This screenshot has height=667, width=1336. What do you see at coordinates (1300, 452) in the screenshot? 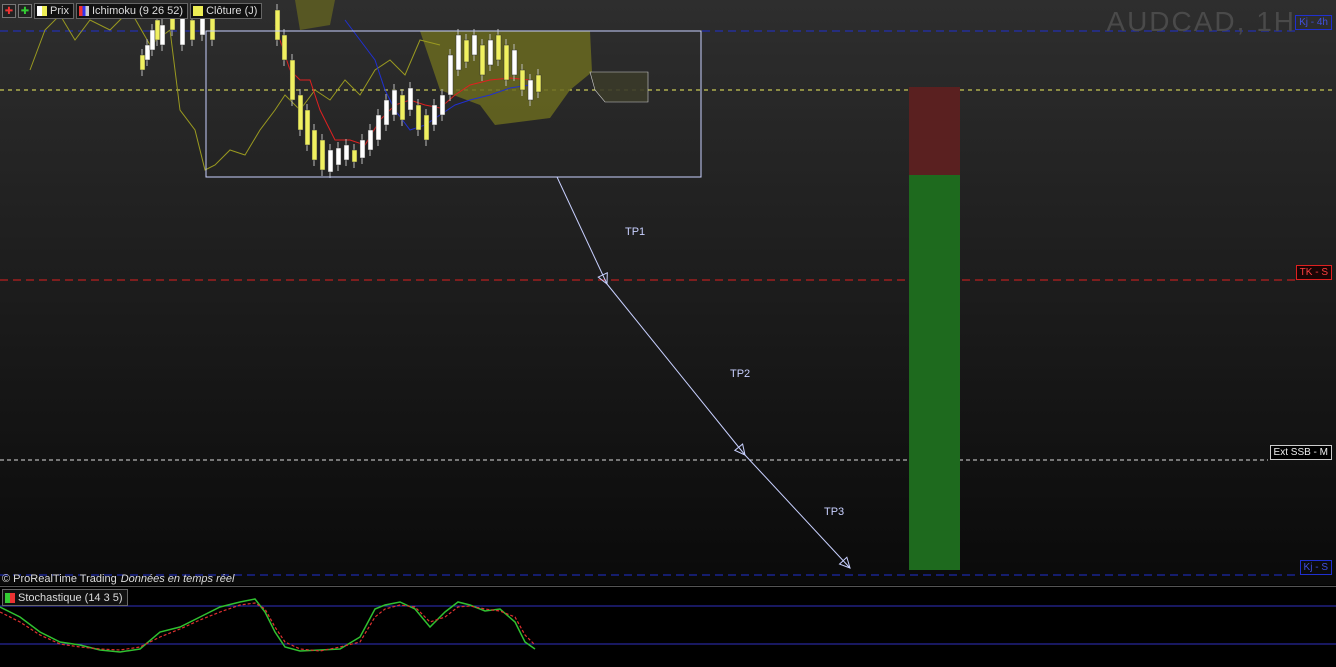
I see `tag-ext-ssb-m: Ext SSB - M` at bounding box center [1300, 452].